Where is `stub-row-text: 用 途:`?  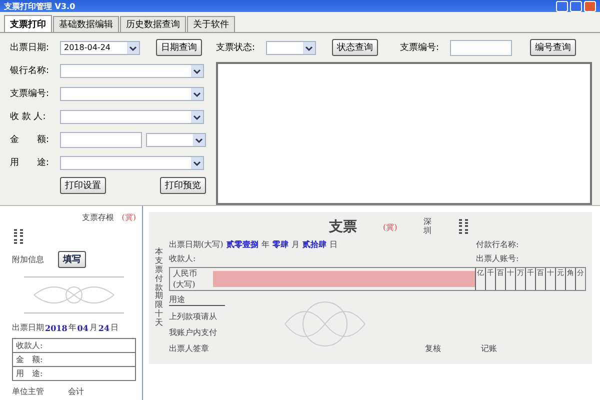
stub-row-text: 用 途: is located at coordinates (29, 374).